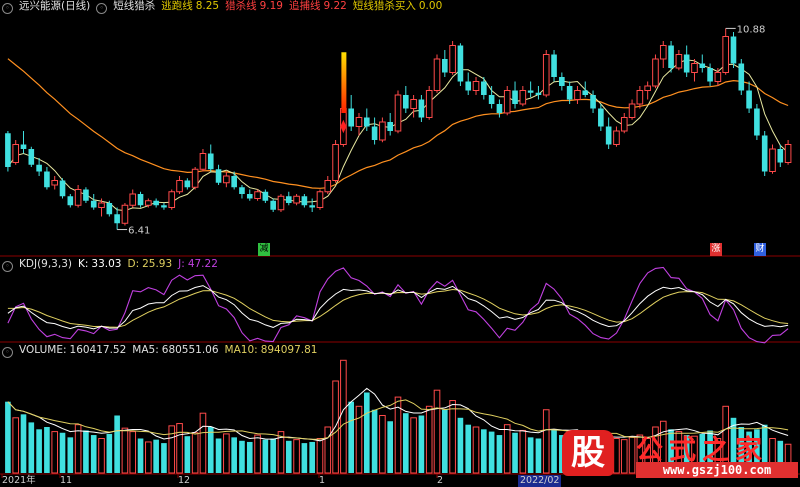 The image size is (800, 487). Describe the element at coordinates (7, 266) in the screenshot. I see `kdj-control-icon: ◦` at that location.